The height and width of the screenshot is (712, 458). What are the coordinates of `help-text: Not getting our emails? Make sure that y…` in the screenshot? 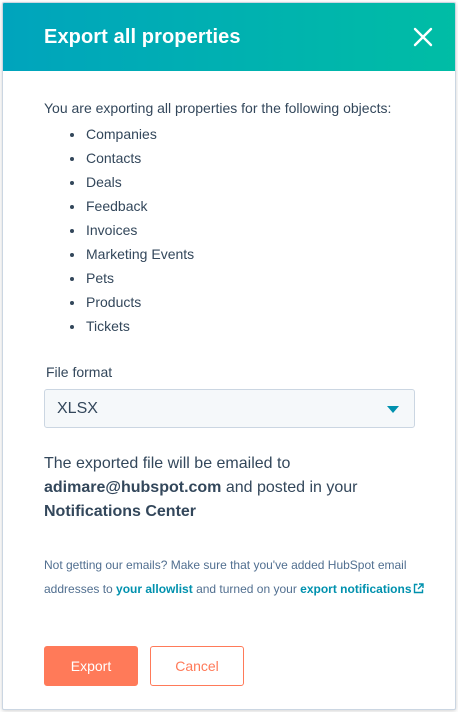 It's located at (234, 577).